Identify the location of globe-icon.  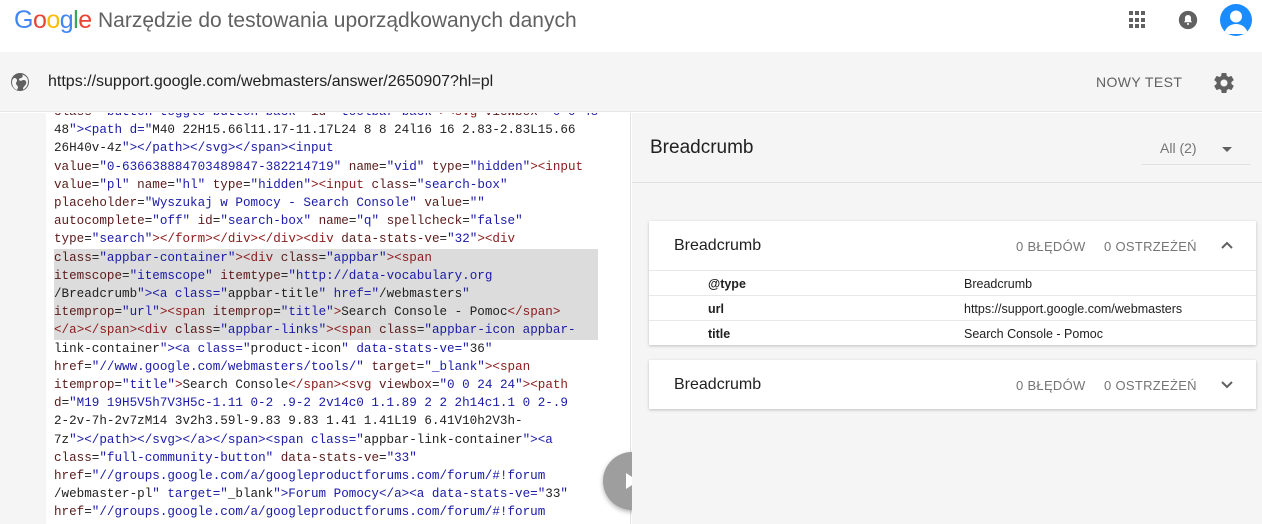
(20, 82).